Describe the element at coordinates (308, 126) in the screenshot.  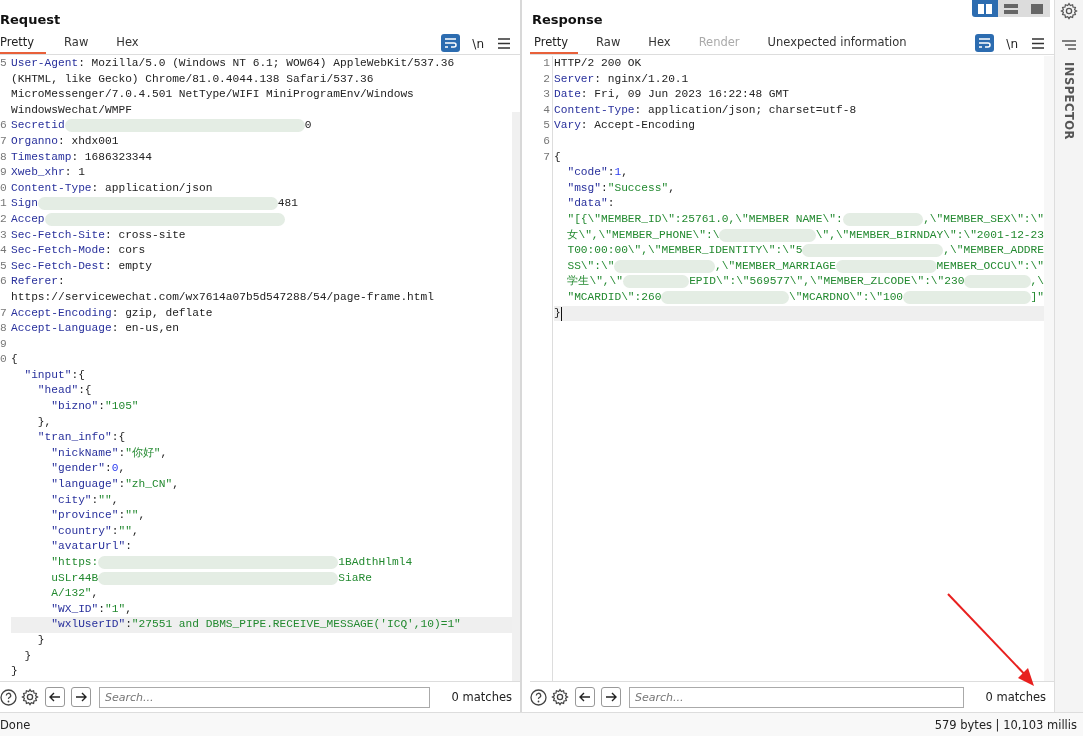
I see `code-text: 0` at that location.